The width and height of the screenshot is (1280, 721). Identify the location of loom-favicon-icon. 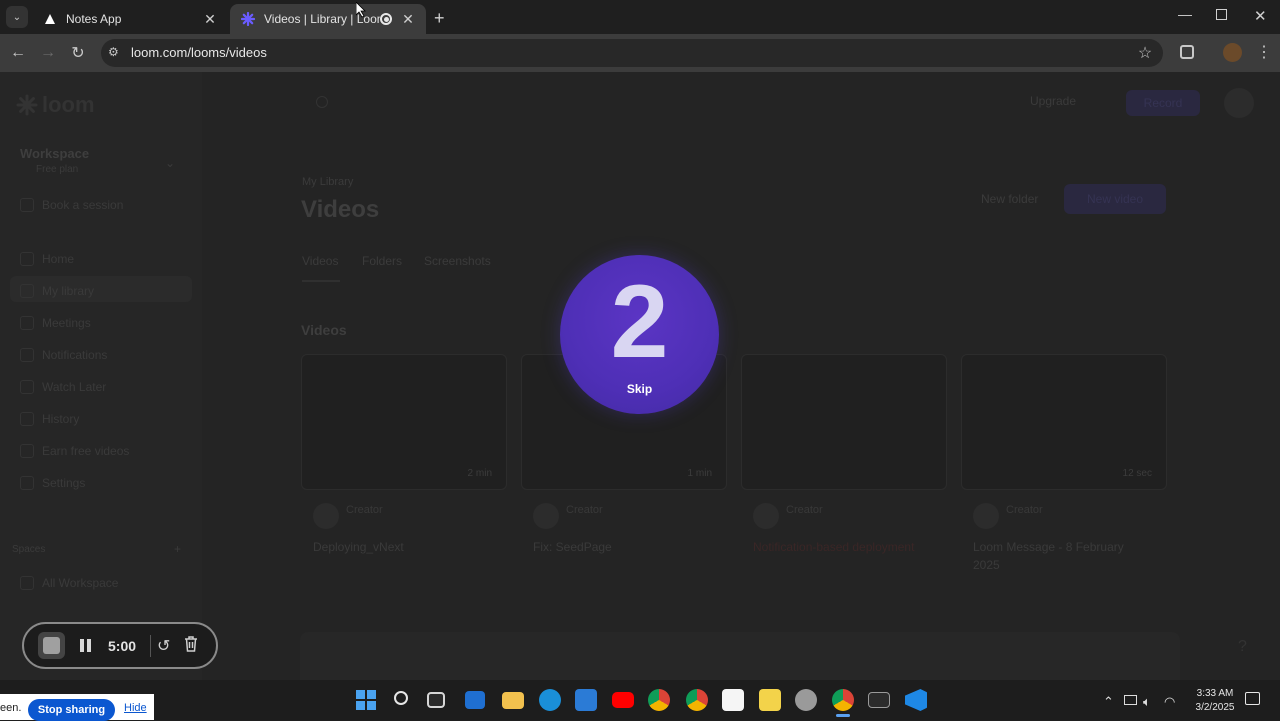
(248, 19).